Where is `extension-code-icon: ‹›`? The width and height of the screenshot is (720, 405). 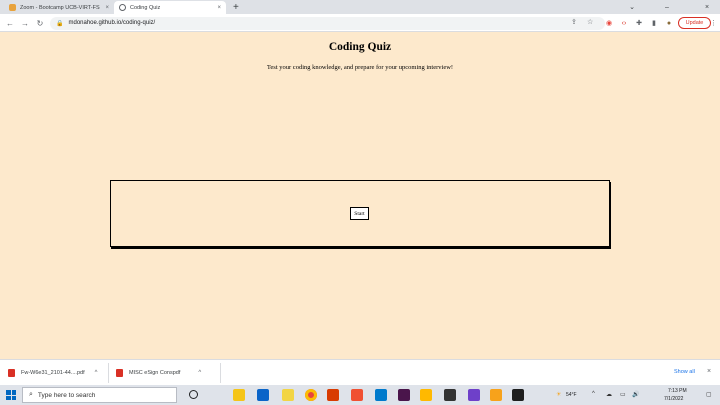
extension-code-icon: ‹› is located at coordinates (624, 23).